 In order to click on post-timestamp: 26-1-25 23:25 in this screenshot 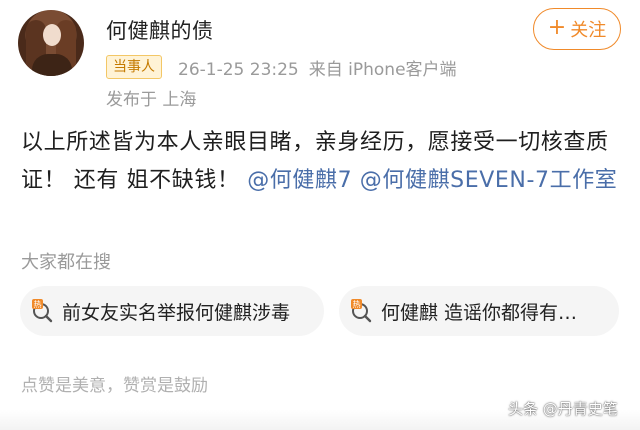, I will do `click(238, 70)`.